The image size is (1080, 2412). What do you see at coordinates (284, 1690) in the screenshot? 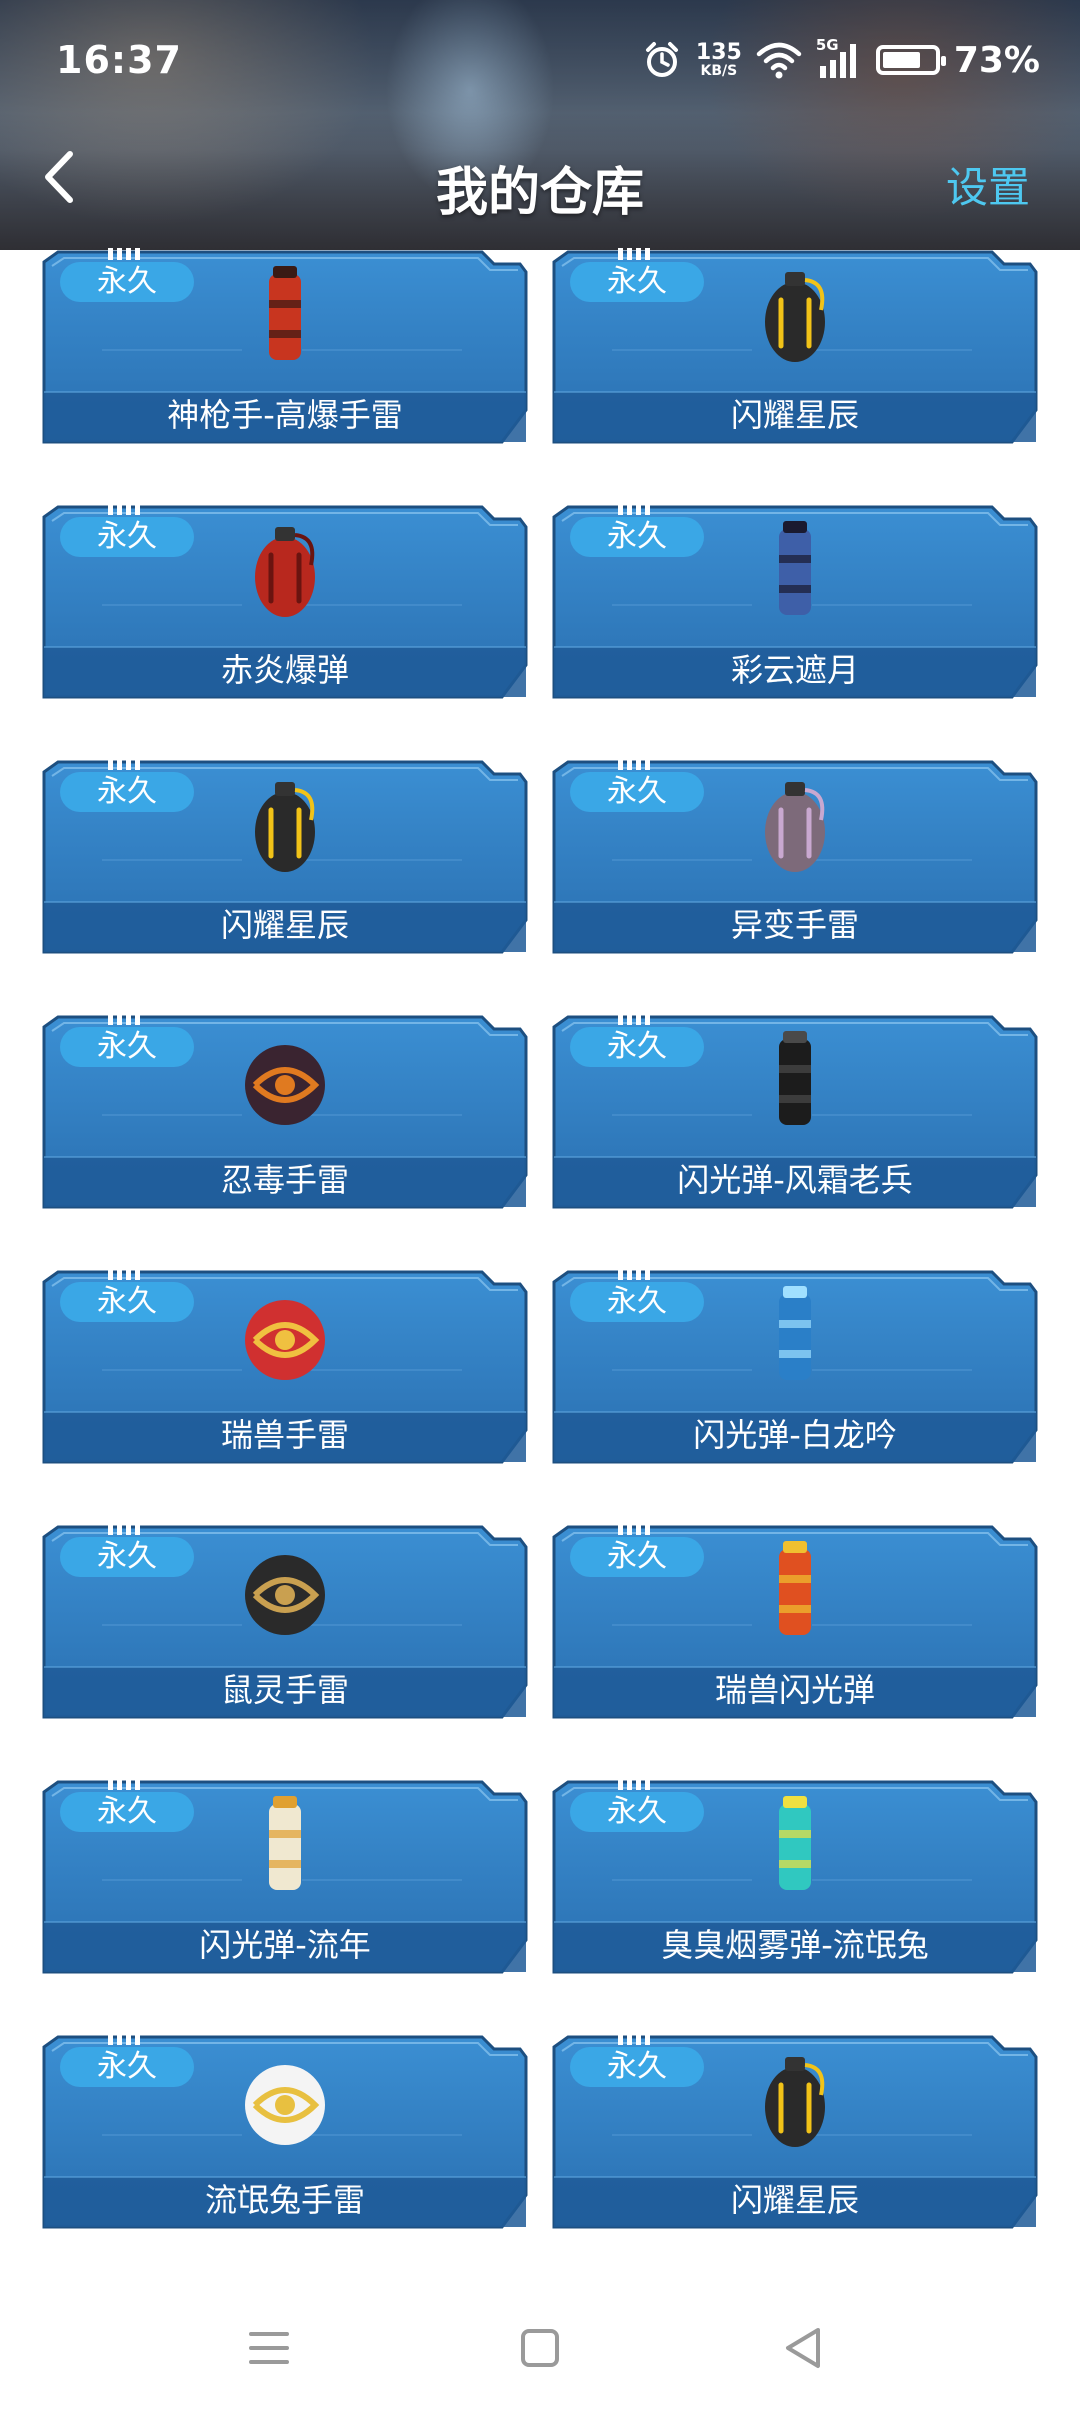
I see `item-name: 鼠灵手雷` at bounding box center [284, 1690].